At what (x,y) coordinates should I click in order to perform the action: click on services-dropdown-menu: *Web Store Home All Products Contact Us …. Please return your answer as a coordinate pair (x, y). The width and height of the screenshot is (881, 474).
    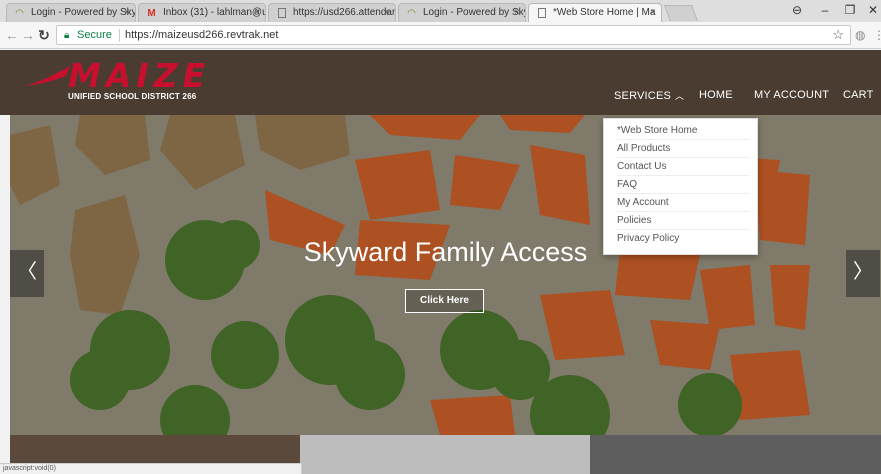
    Looking at the image, I should click on (680, 186).